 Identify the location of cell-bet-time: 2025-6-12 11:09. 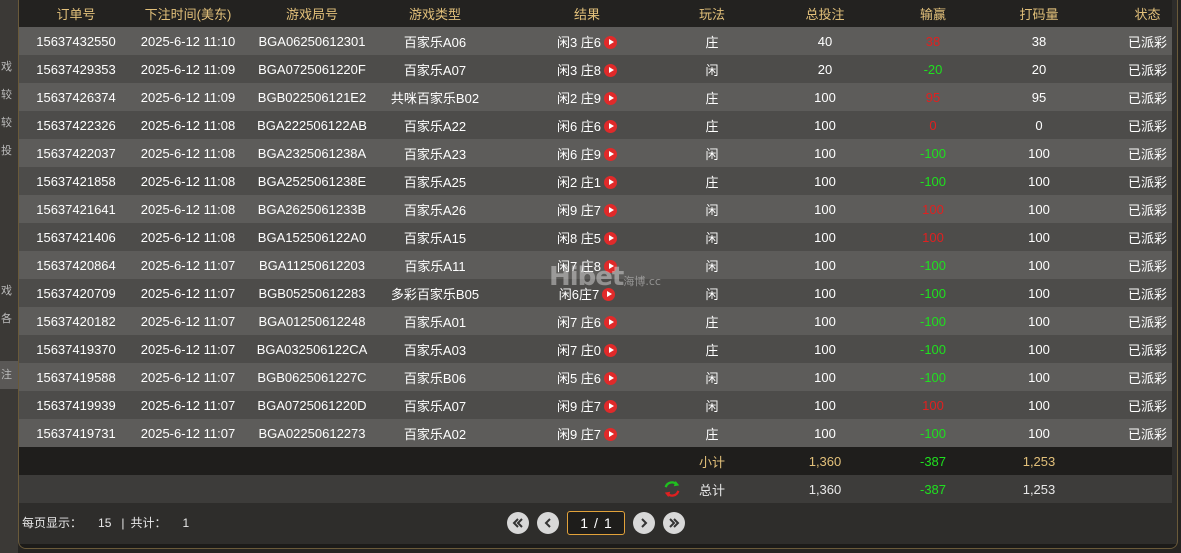
(188, 97).